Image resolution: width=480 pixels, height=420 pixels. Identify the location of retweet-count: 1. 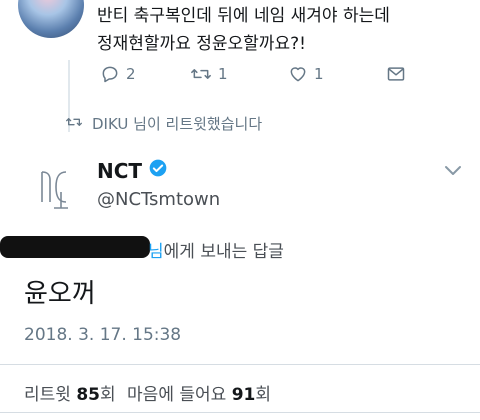
(223, 74).